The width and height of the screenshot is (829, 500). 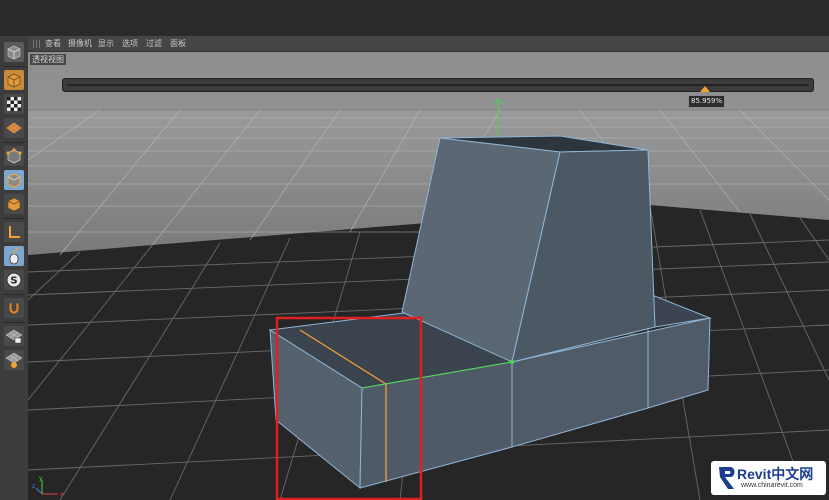 I want to click on cube-view-icon, so click(x=14, y=52).